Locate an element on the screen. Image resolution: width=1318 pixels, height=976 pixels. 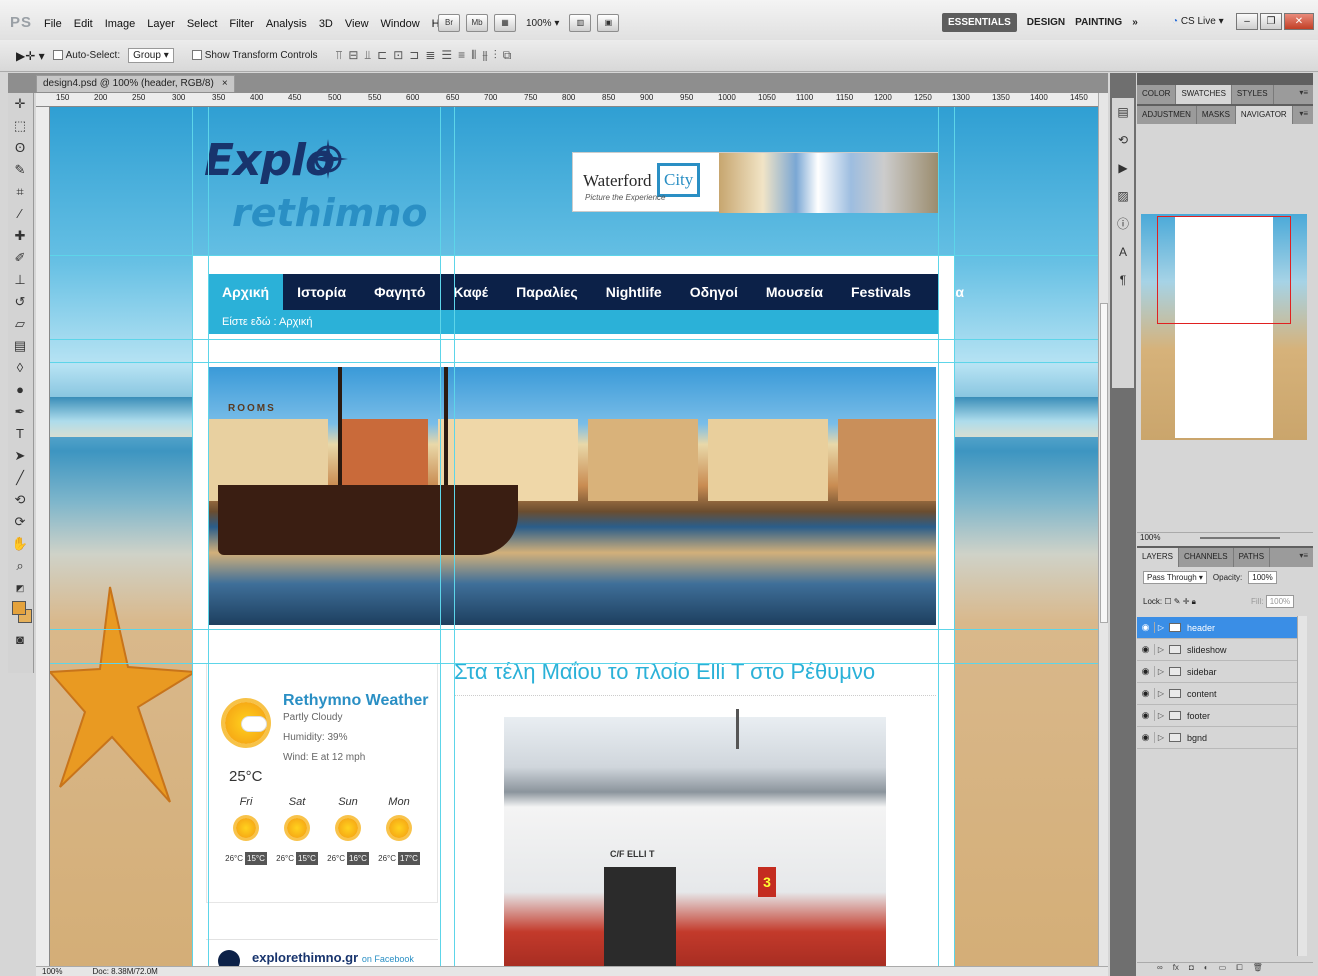
eyedropper-tool-icon: ⁄ is located at coordinates (20, 214).